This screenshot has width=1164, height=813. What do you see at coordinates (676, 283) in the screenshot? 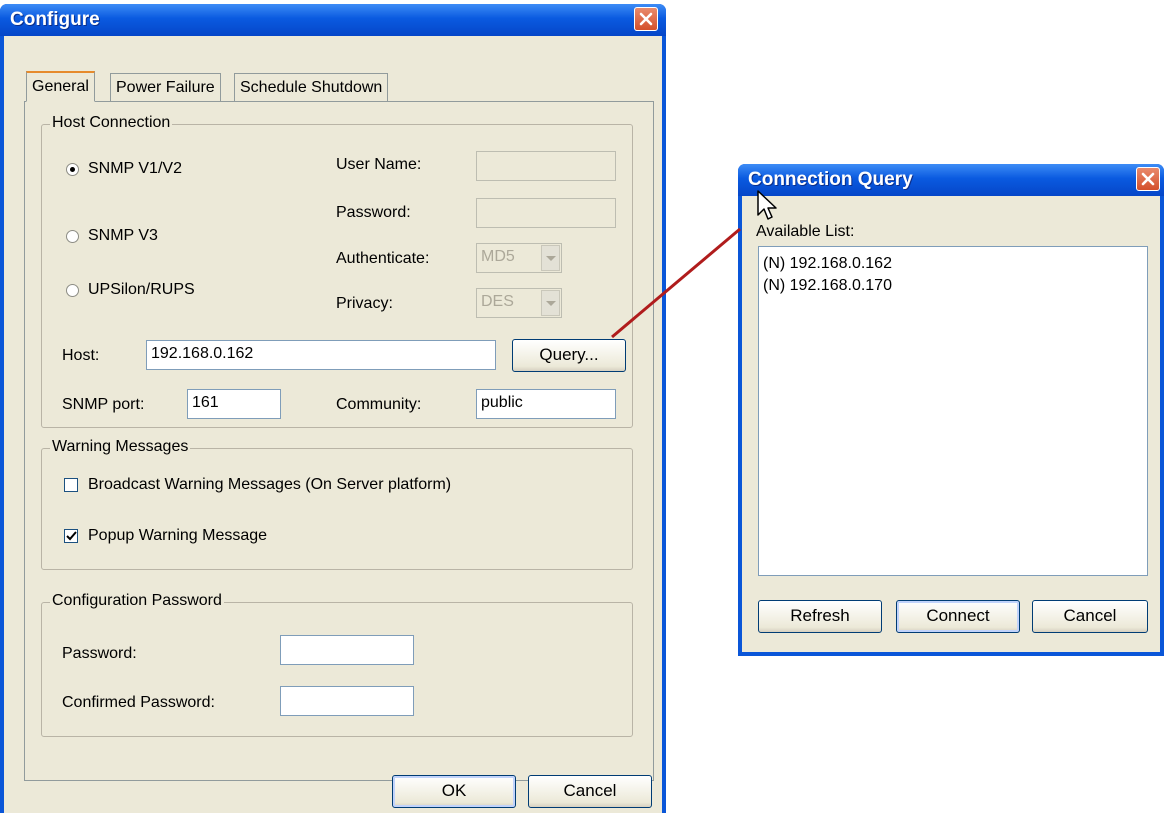
I see `connector-arrow` at bounding box center [676, 283].